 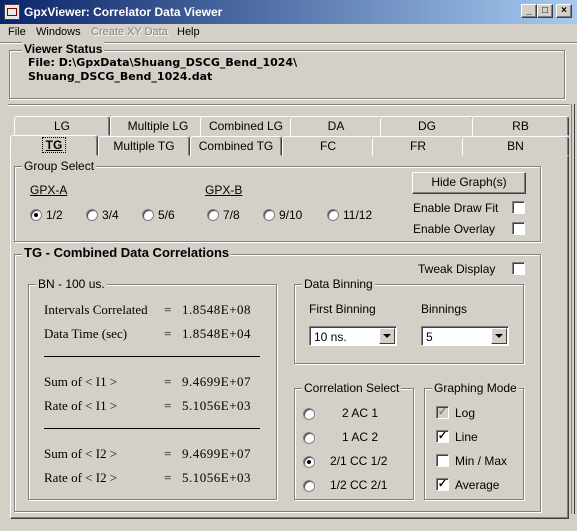 I want to click on gpx-a-label: GPX-A, so click(x=49, y=190).